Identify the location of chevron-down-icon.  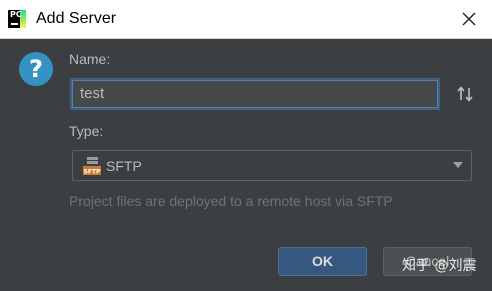
(458, 165).